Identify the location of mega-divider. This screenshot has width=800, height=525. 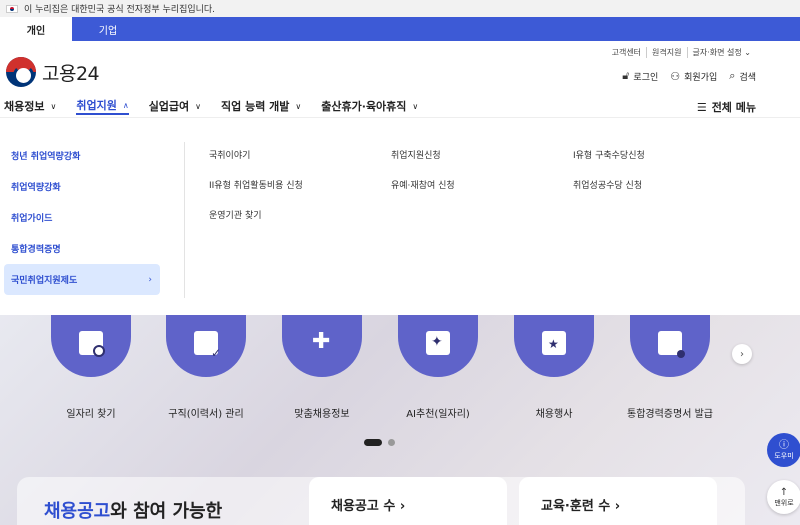
(184, 220).